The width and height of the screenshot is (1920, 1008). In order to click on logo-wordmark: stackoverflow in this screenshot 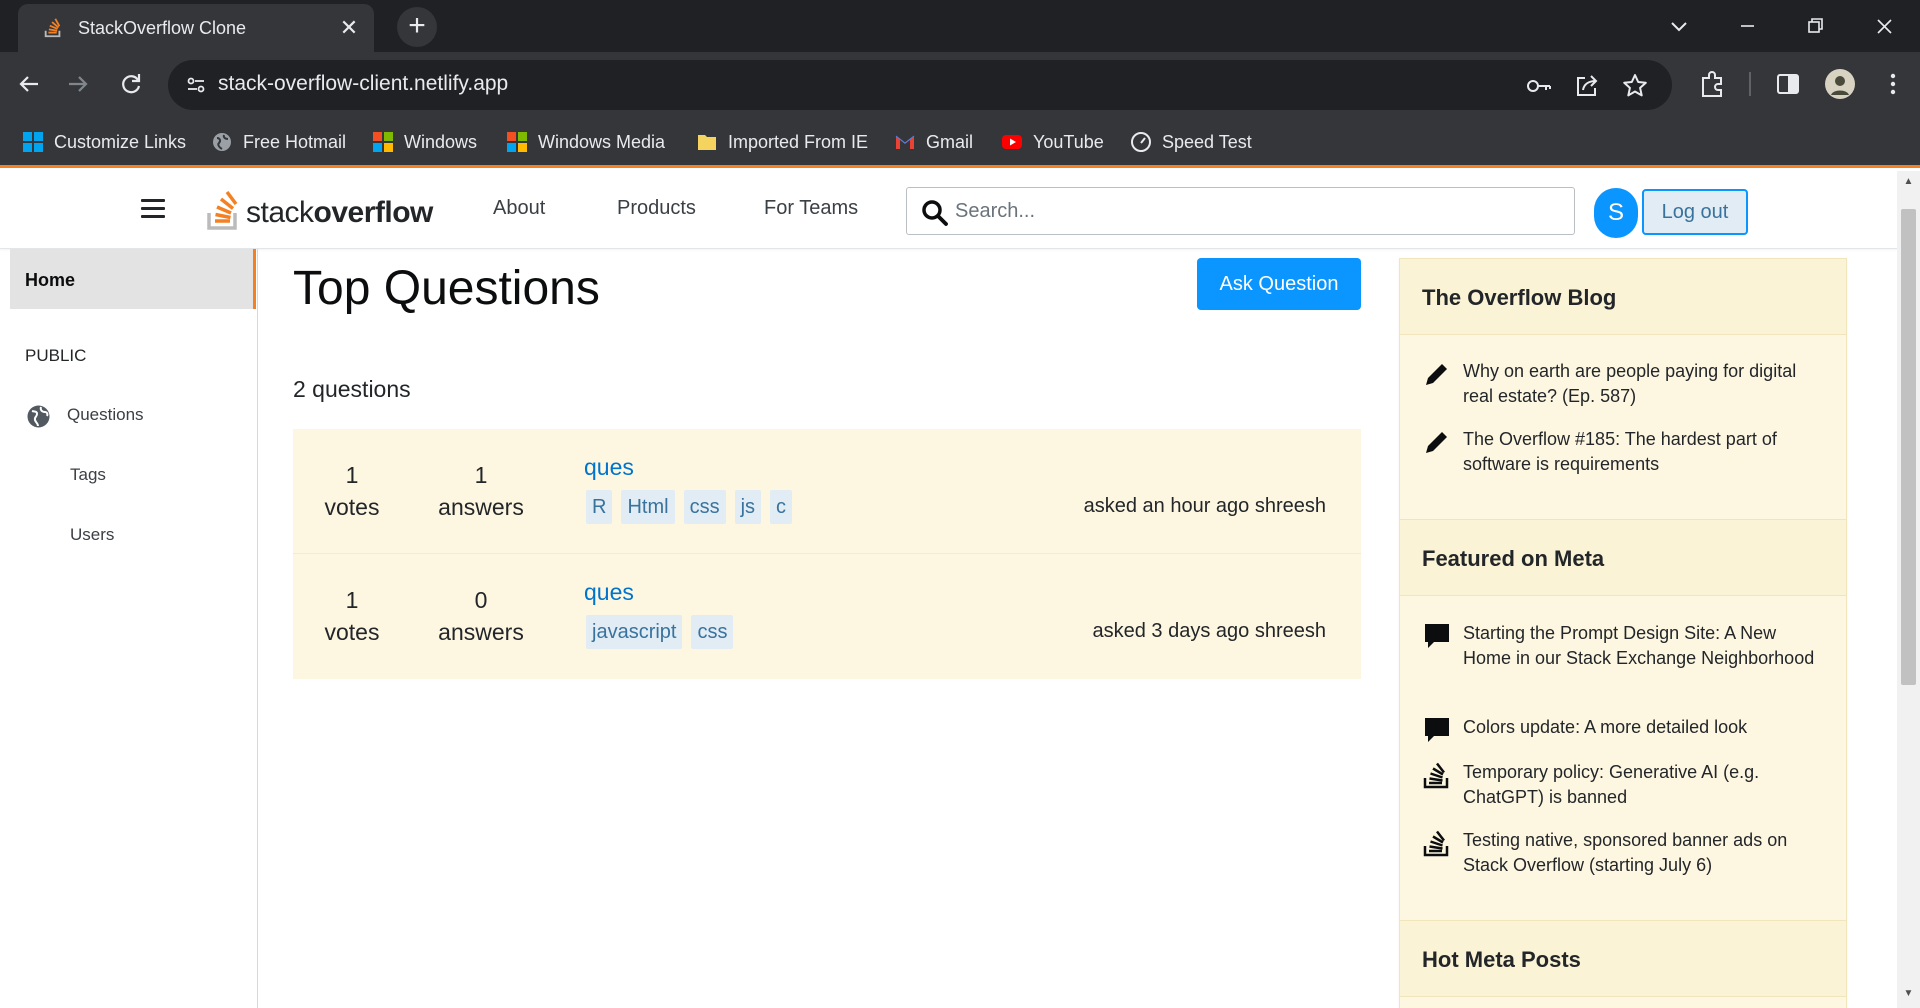, I will do `click(339, 212)`.